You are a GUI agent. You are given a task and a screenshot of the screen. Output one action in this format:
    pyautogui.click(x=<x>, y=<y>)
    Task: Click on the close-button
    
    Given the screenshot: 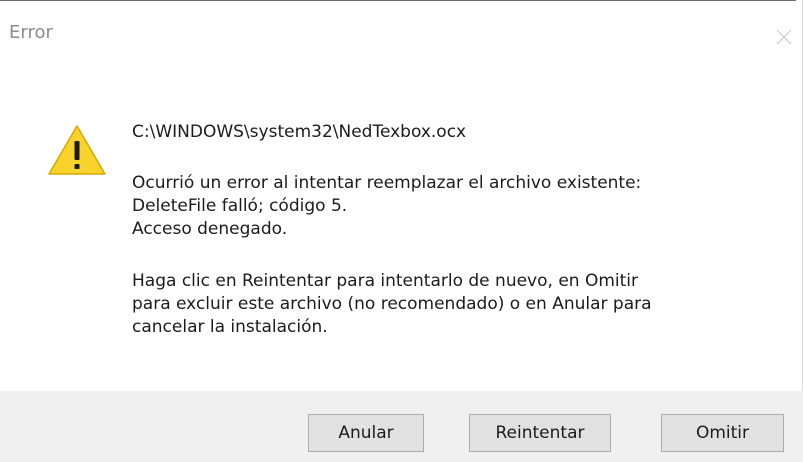 What is the action you would take?
    pyautogui.click(x=784, y=38)
    